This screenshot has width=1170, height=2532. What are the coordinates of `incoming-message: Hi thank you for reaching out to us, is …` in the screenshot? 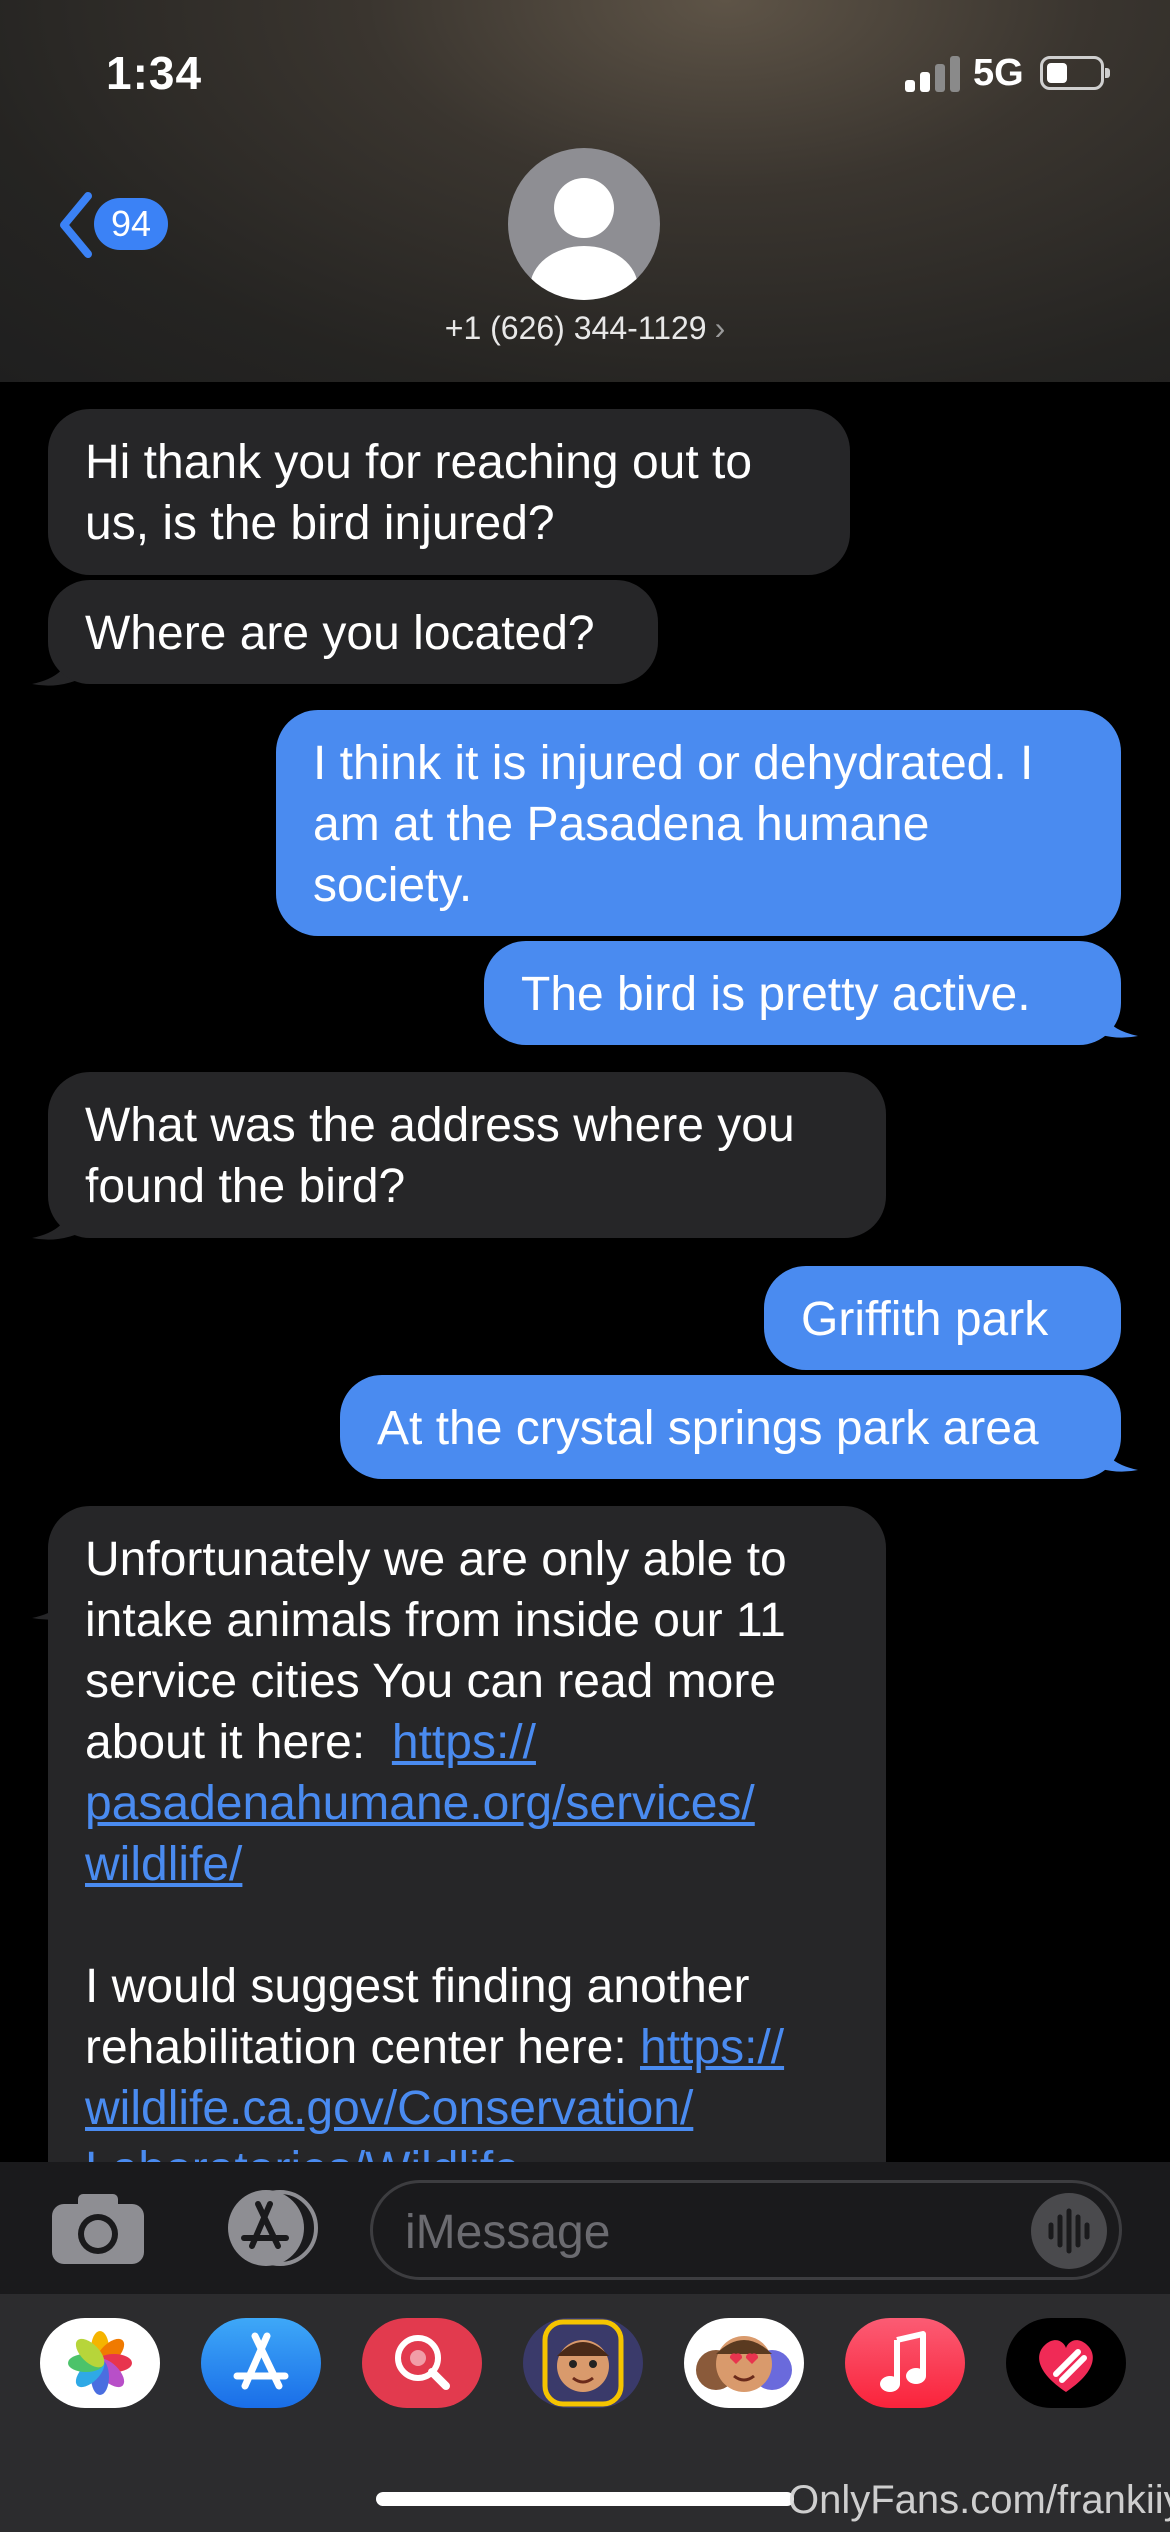 It's located at (449, 492).